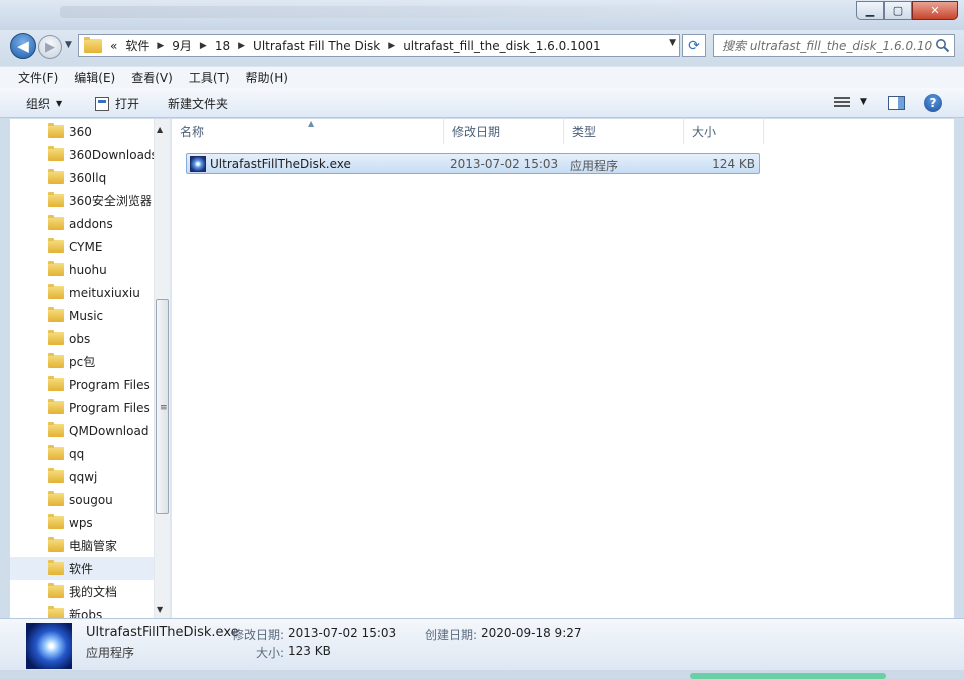 The height and width of the screenshot is (679, 964). What do you see at coordinates (933, 103) in the screenshot?
I see `help-icon: ?` at bounding box center [933, 103].